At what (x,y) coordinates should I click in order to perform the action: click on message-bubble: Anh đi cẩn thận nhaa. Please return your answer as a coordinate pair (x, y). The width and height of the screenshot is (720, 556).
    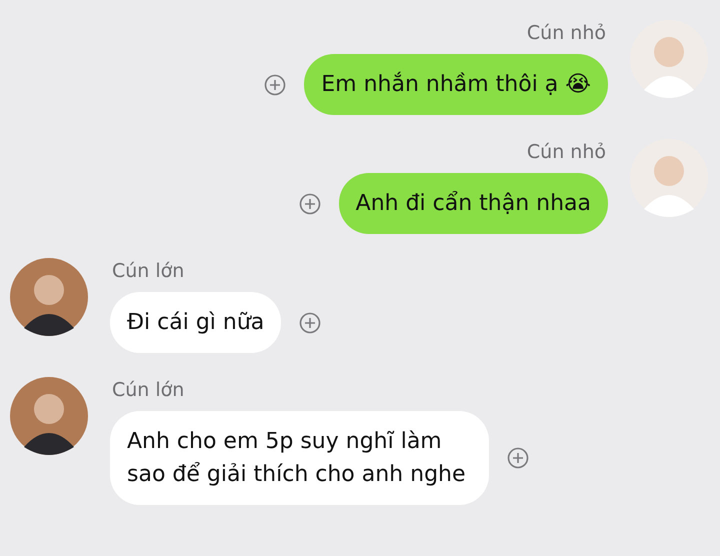
    Looking at the image, I should click on (473, 203).